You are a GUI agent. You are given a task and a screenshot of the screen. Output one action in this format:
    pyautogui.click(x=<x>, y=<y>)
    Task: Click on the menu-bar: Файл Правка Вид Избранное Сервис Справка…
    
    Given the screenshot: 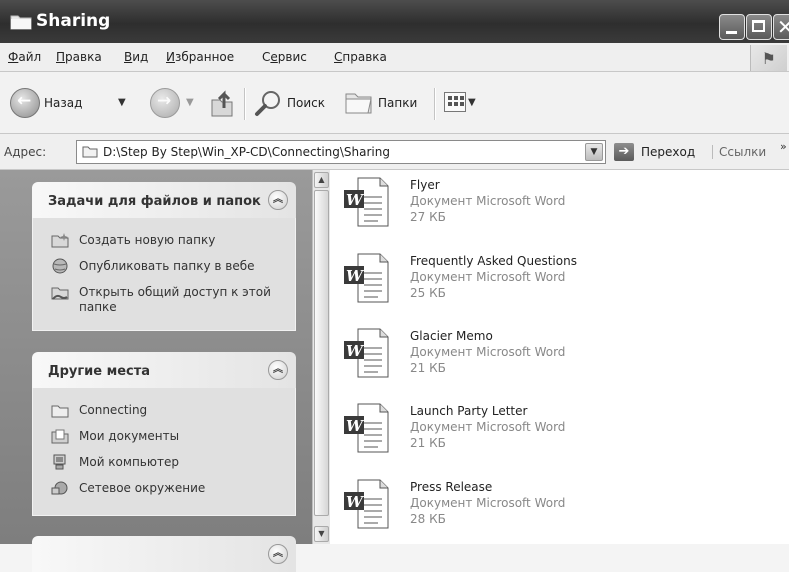 What is the action you would take?
    pyautogui.click(x=394, y=57)
    